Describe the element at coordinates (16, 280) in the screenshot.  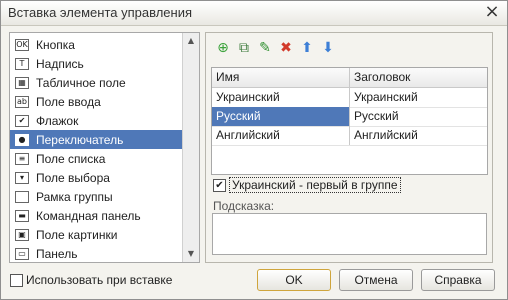
I see `use-on-insert-box` at that location.